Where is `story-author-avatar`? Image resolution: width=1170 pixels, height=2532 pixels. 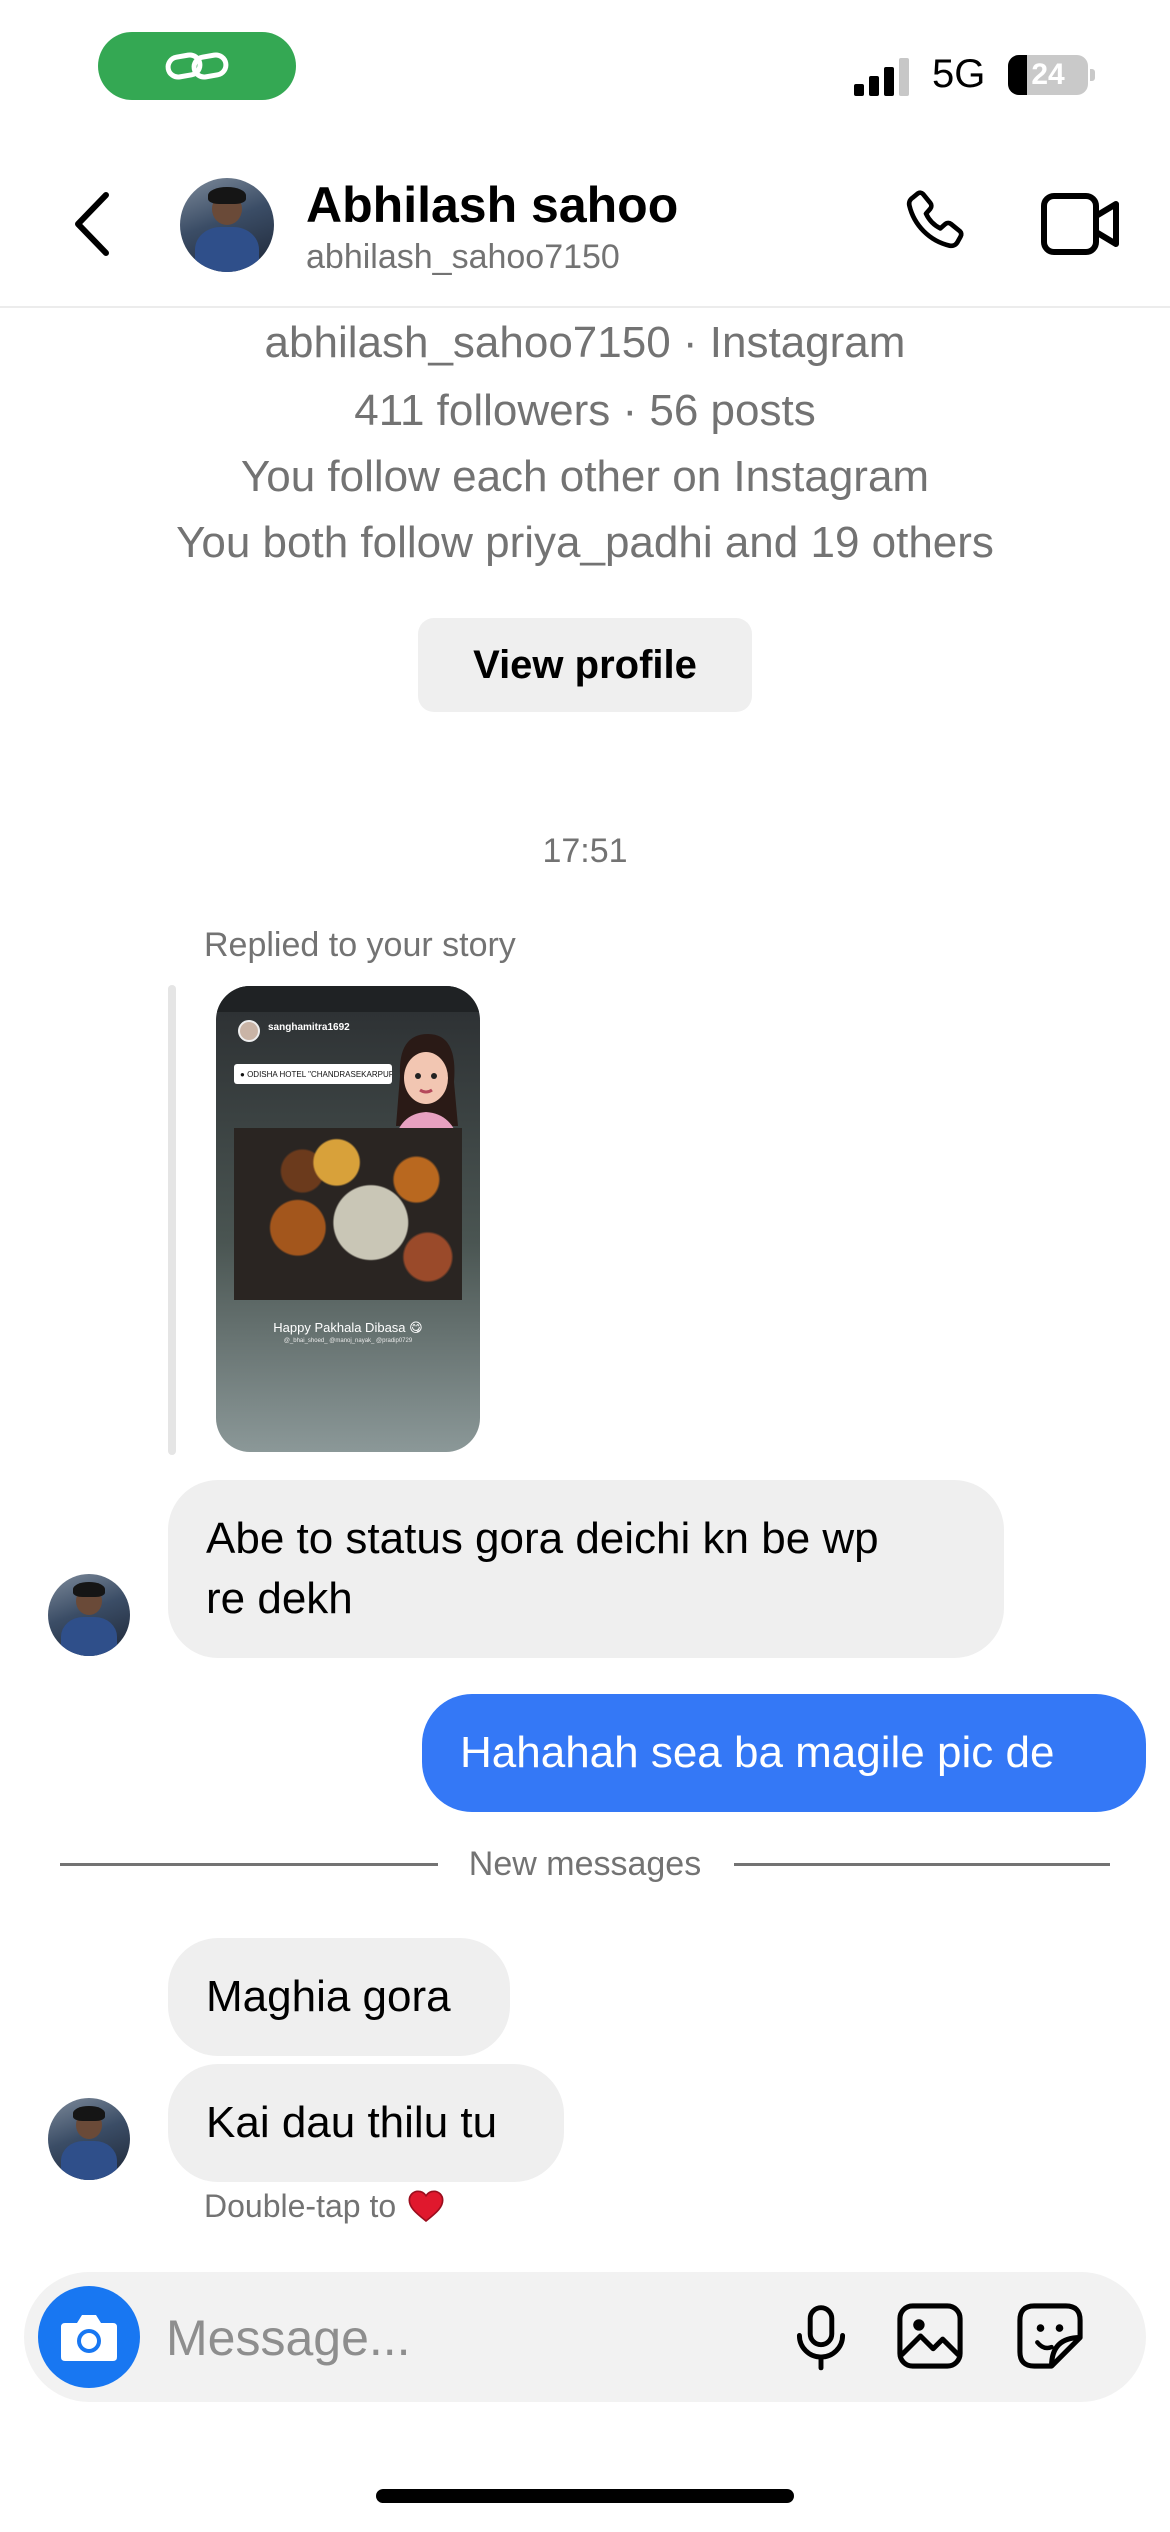
story-author-avatar is located at coordinates (249, 1031).